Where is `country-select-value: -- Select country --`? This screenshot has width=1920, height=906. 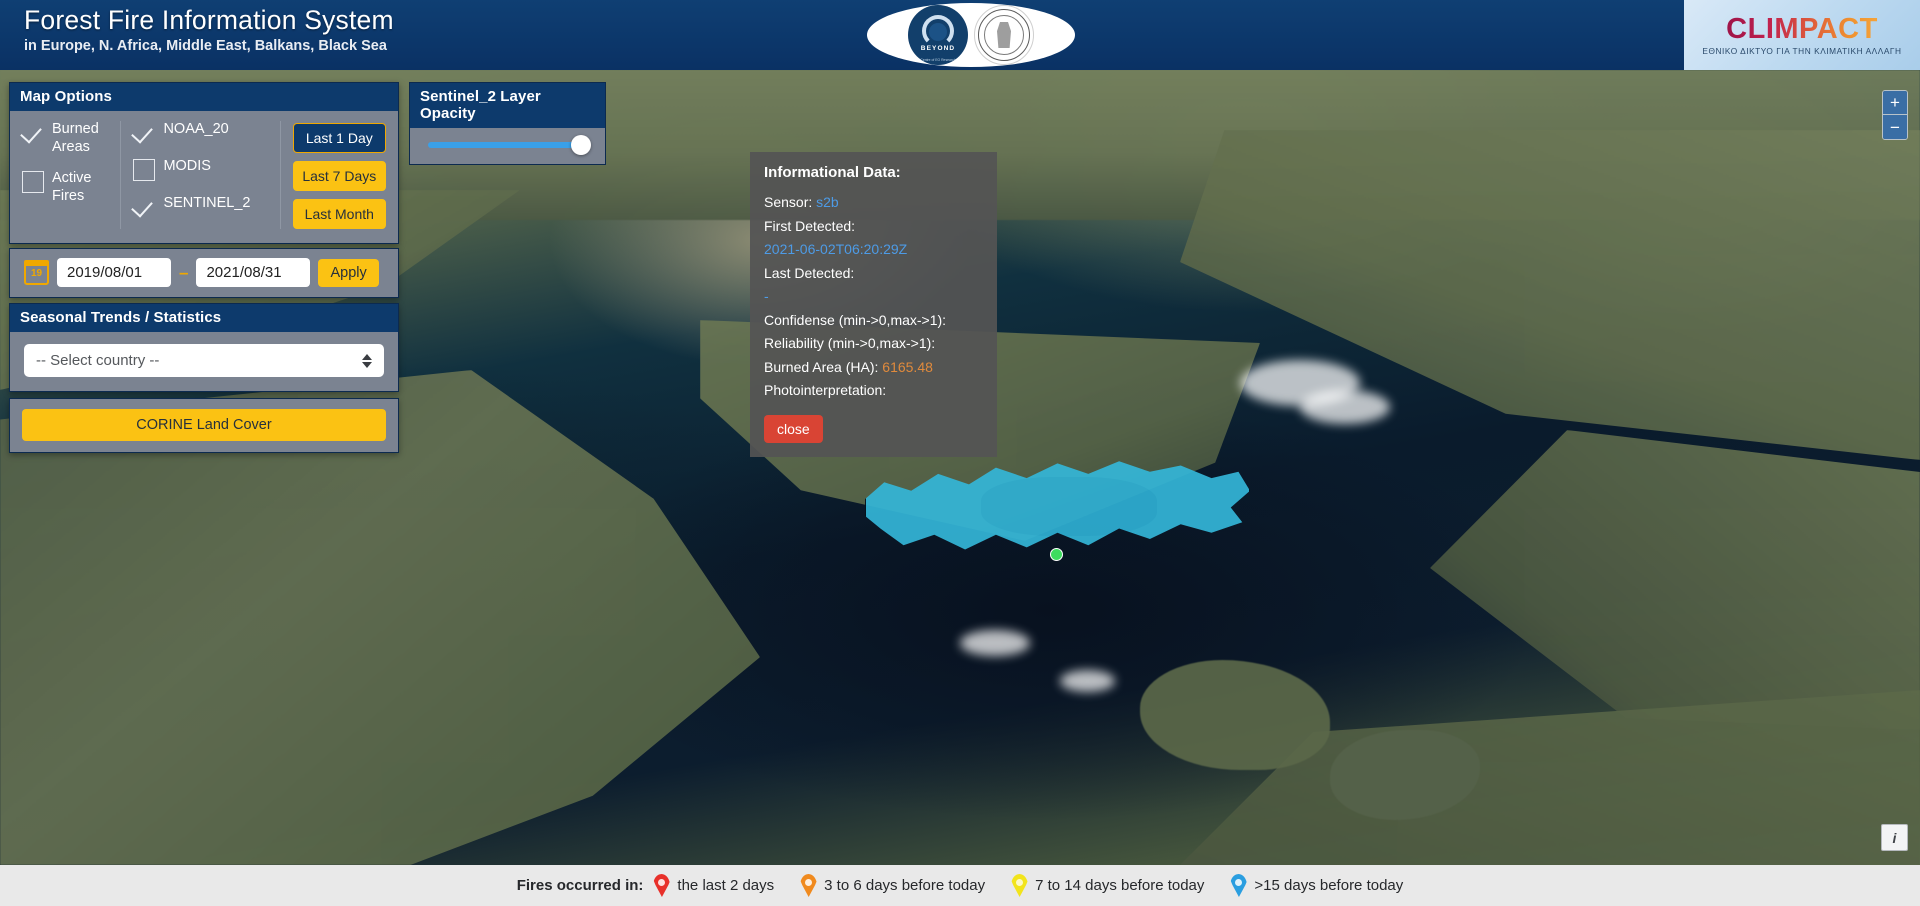 country-select-value: -- Select country -- is located at coordinates (98, 360).